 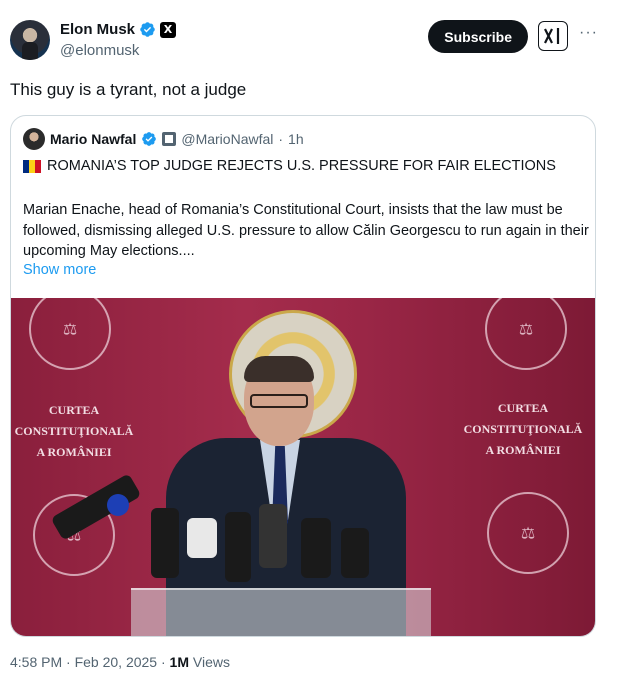 What do you see at coordinates (149, 139) in the screenshot?
I see `quoted-verified-badge-icon` at bounding box center [149, 139].